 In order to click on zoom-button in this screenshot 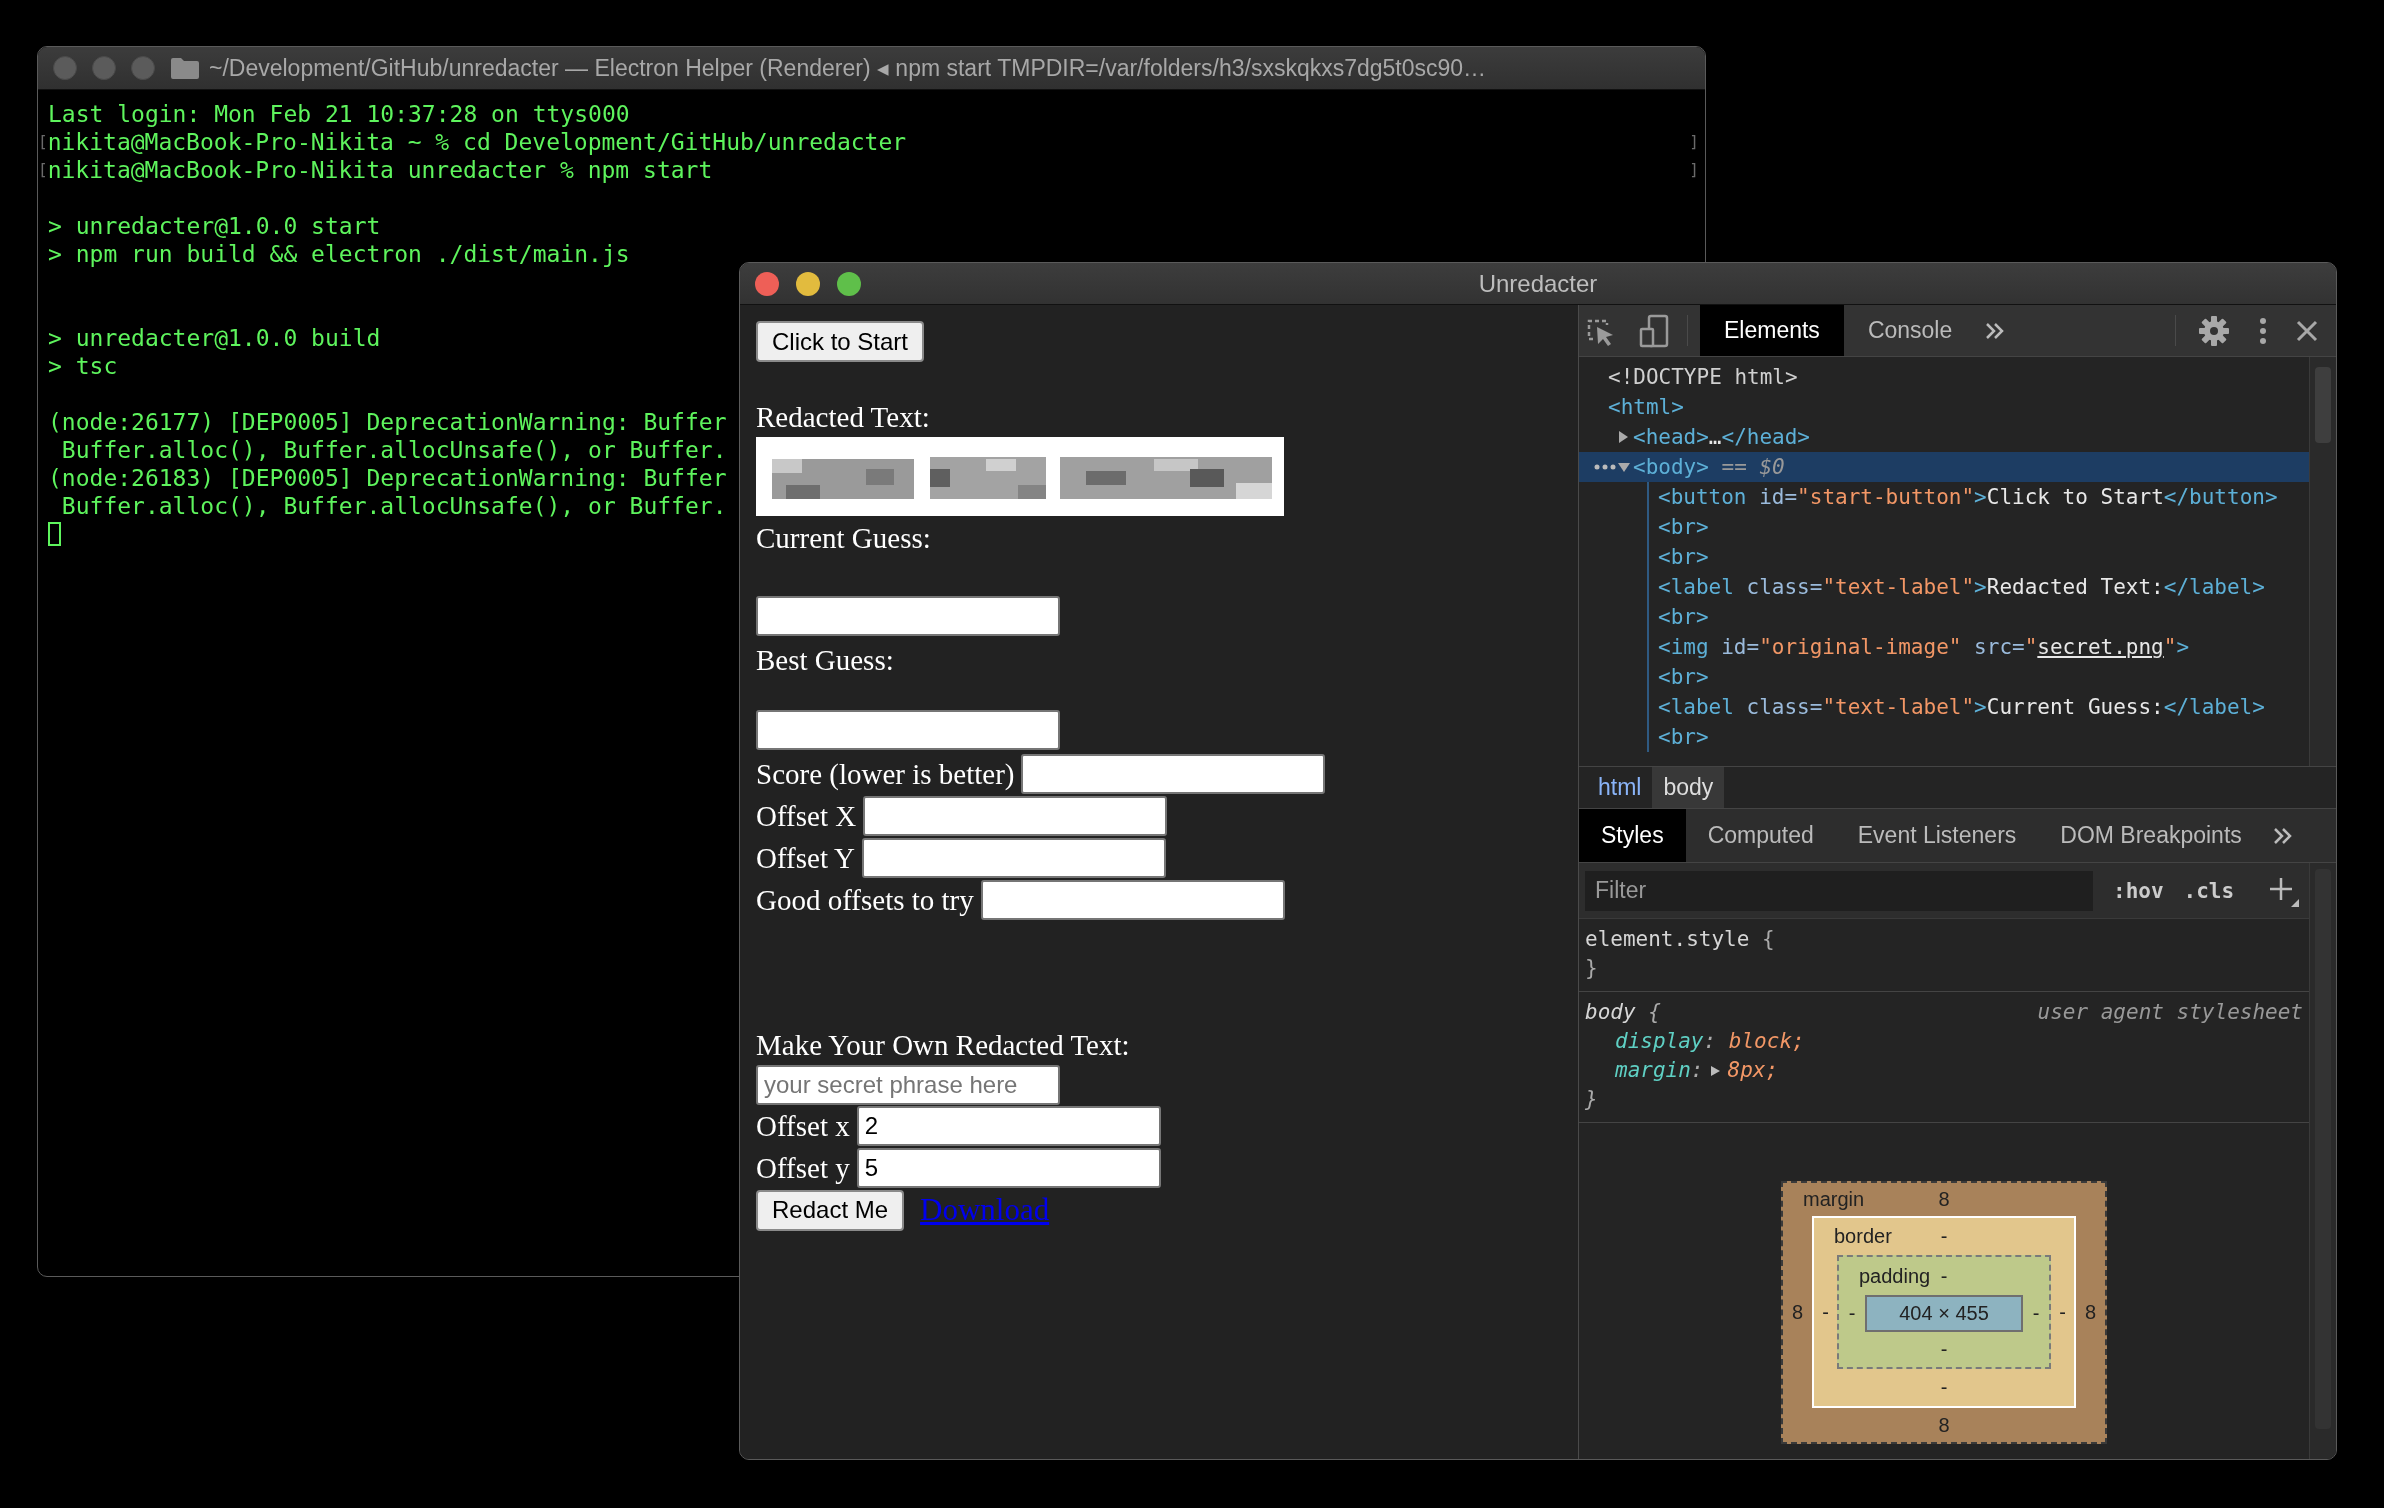, I will do `click(849, 283)`.